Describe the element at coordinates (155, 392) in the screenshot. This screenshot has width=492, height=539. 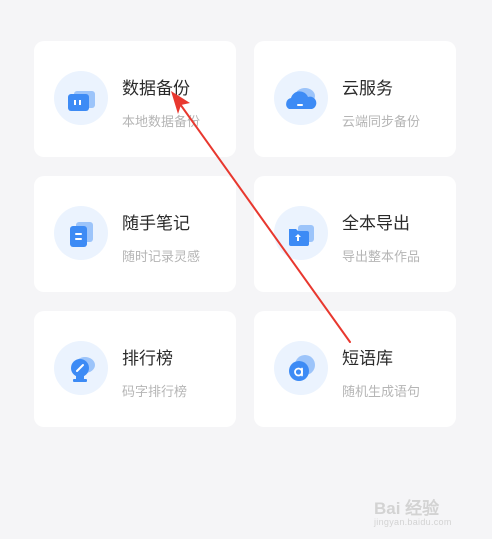
I see `card-subtitle: 码字排行榜` at that location.